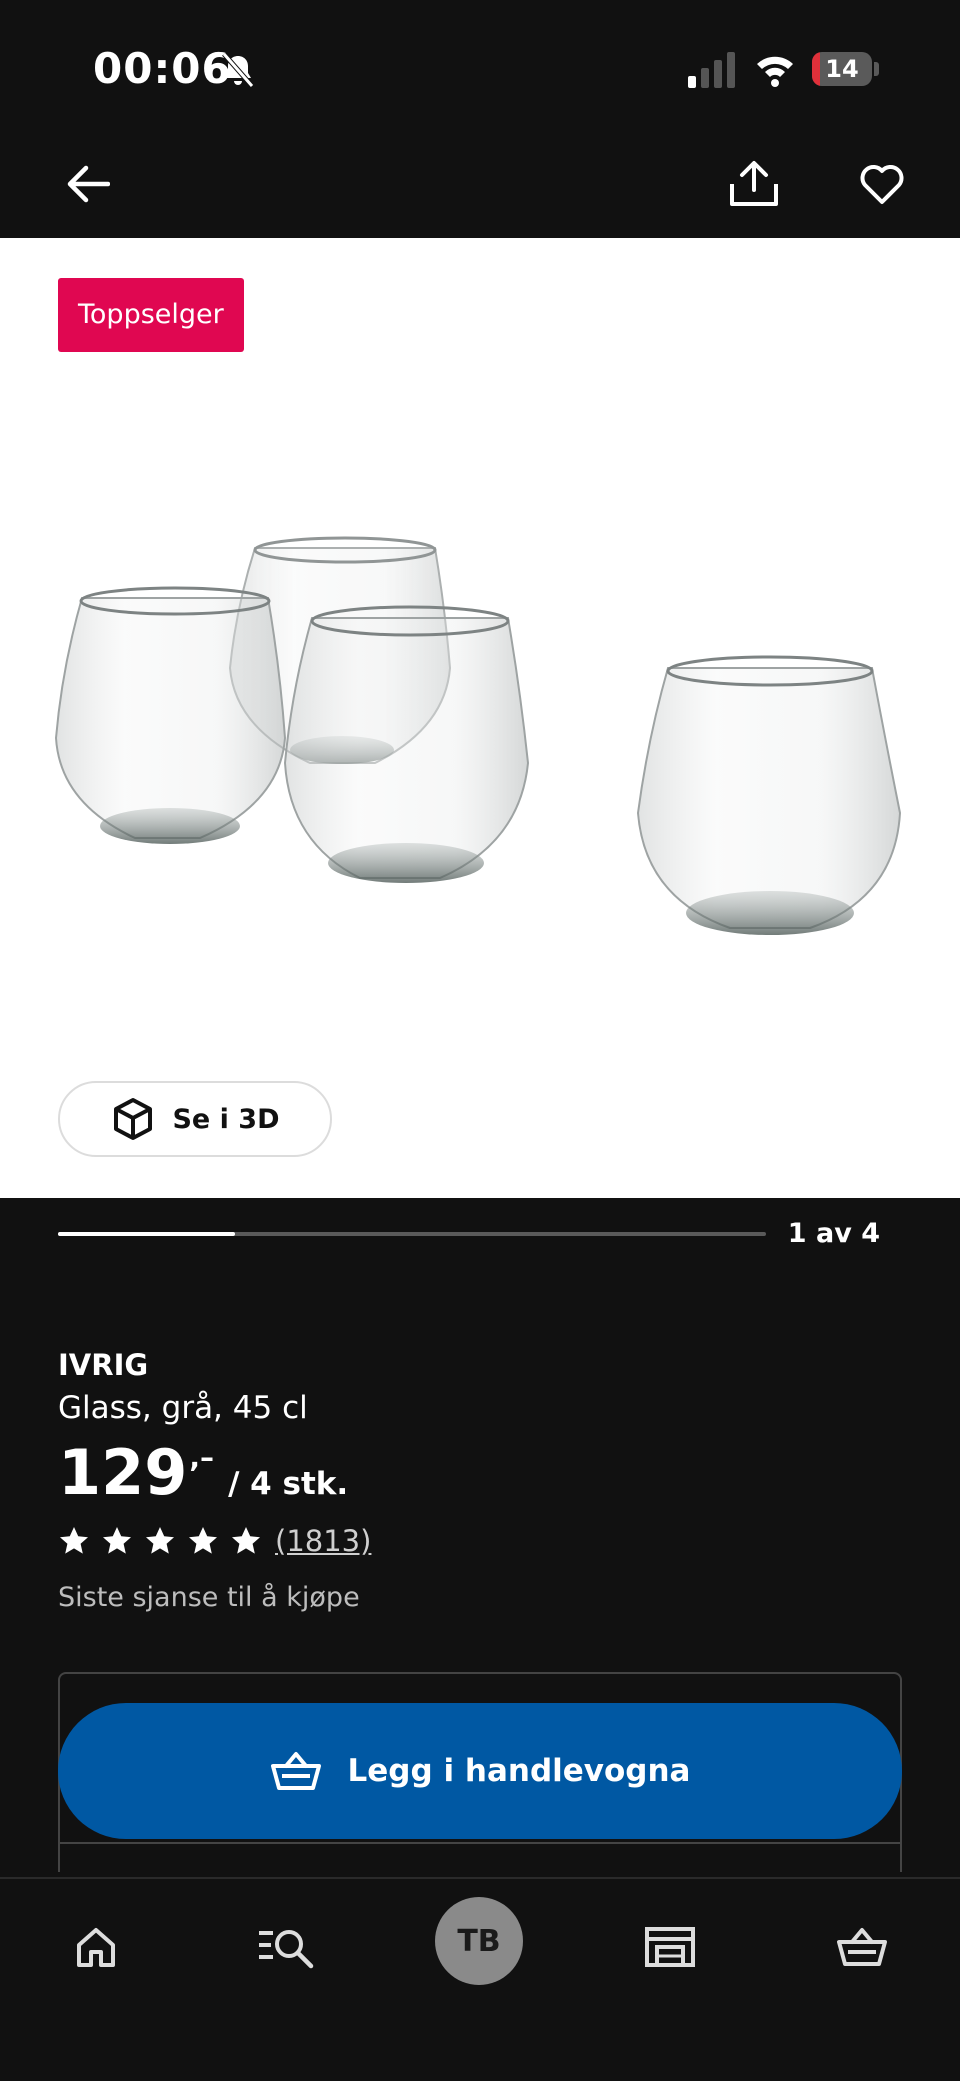 The image size is (960, 2081). What do you see at coordinates (842, 69) in the screenshot?
I see `battery-level: 14` at bounding box center [842, 69].